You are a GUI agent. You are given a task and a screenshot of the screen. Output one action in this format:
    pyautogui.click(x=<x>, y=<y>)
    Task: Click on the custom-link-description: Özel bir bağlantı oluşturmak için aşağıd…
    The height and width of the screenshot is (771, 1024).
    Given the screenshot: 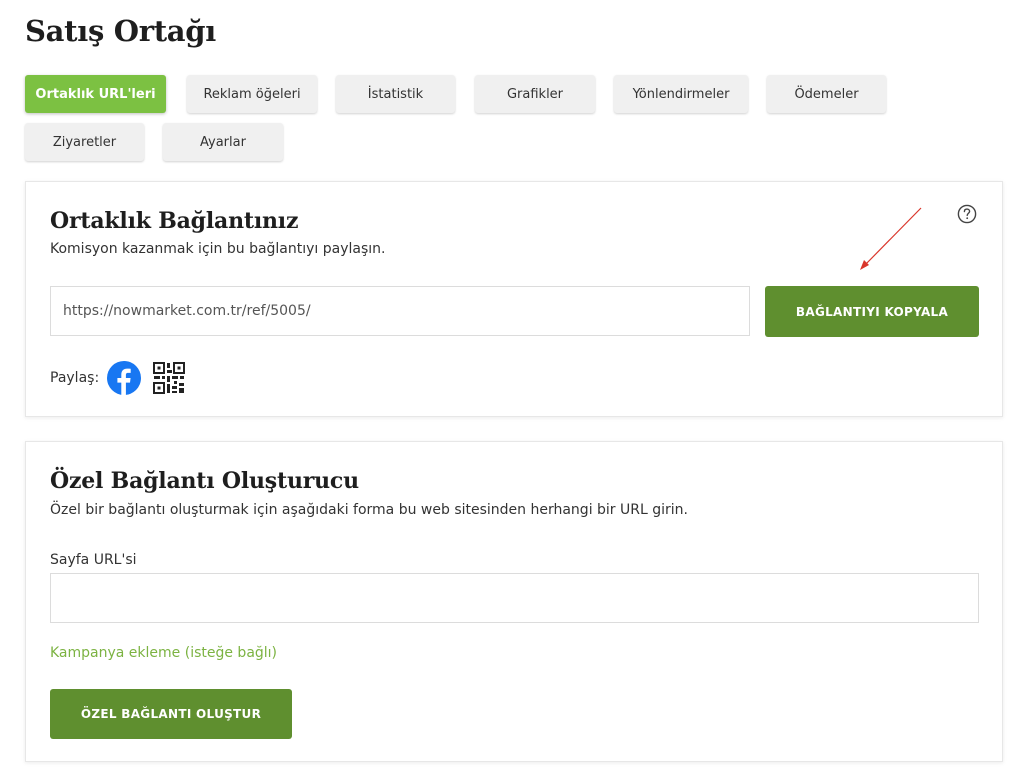 What is the action you would take?
    pyautogui.click(x=369, y=510)
    